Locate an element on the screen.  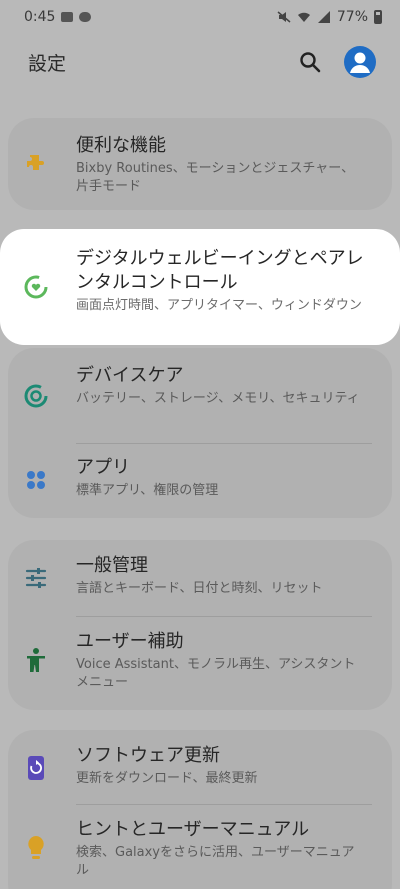
gallery-notification-icon is located at coordinates (67, 17).